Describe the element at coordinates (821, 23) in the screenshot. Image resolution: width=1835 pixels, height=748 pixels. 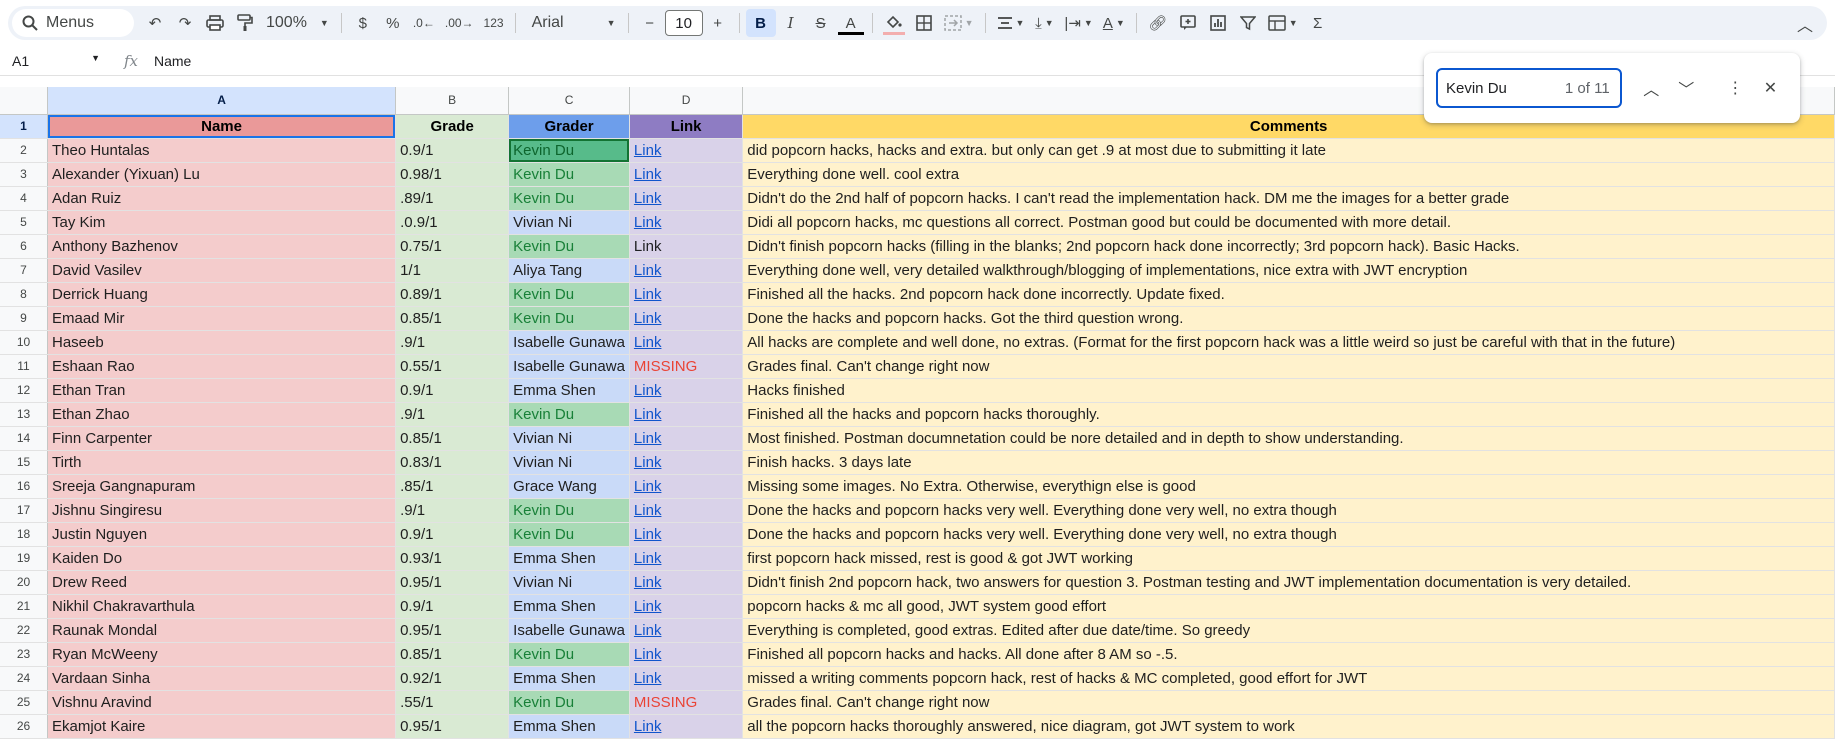
I see `strikethrough-button: S` at that location.